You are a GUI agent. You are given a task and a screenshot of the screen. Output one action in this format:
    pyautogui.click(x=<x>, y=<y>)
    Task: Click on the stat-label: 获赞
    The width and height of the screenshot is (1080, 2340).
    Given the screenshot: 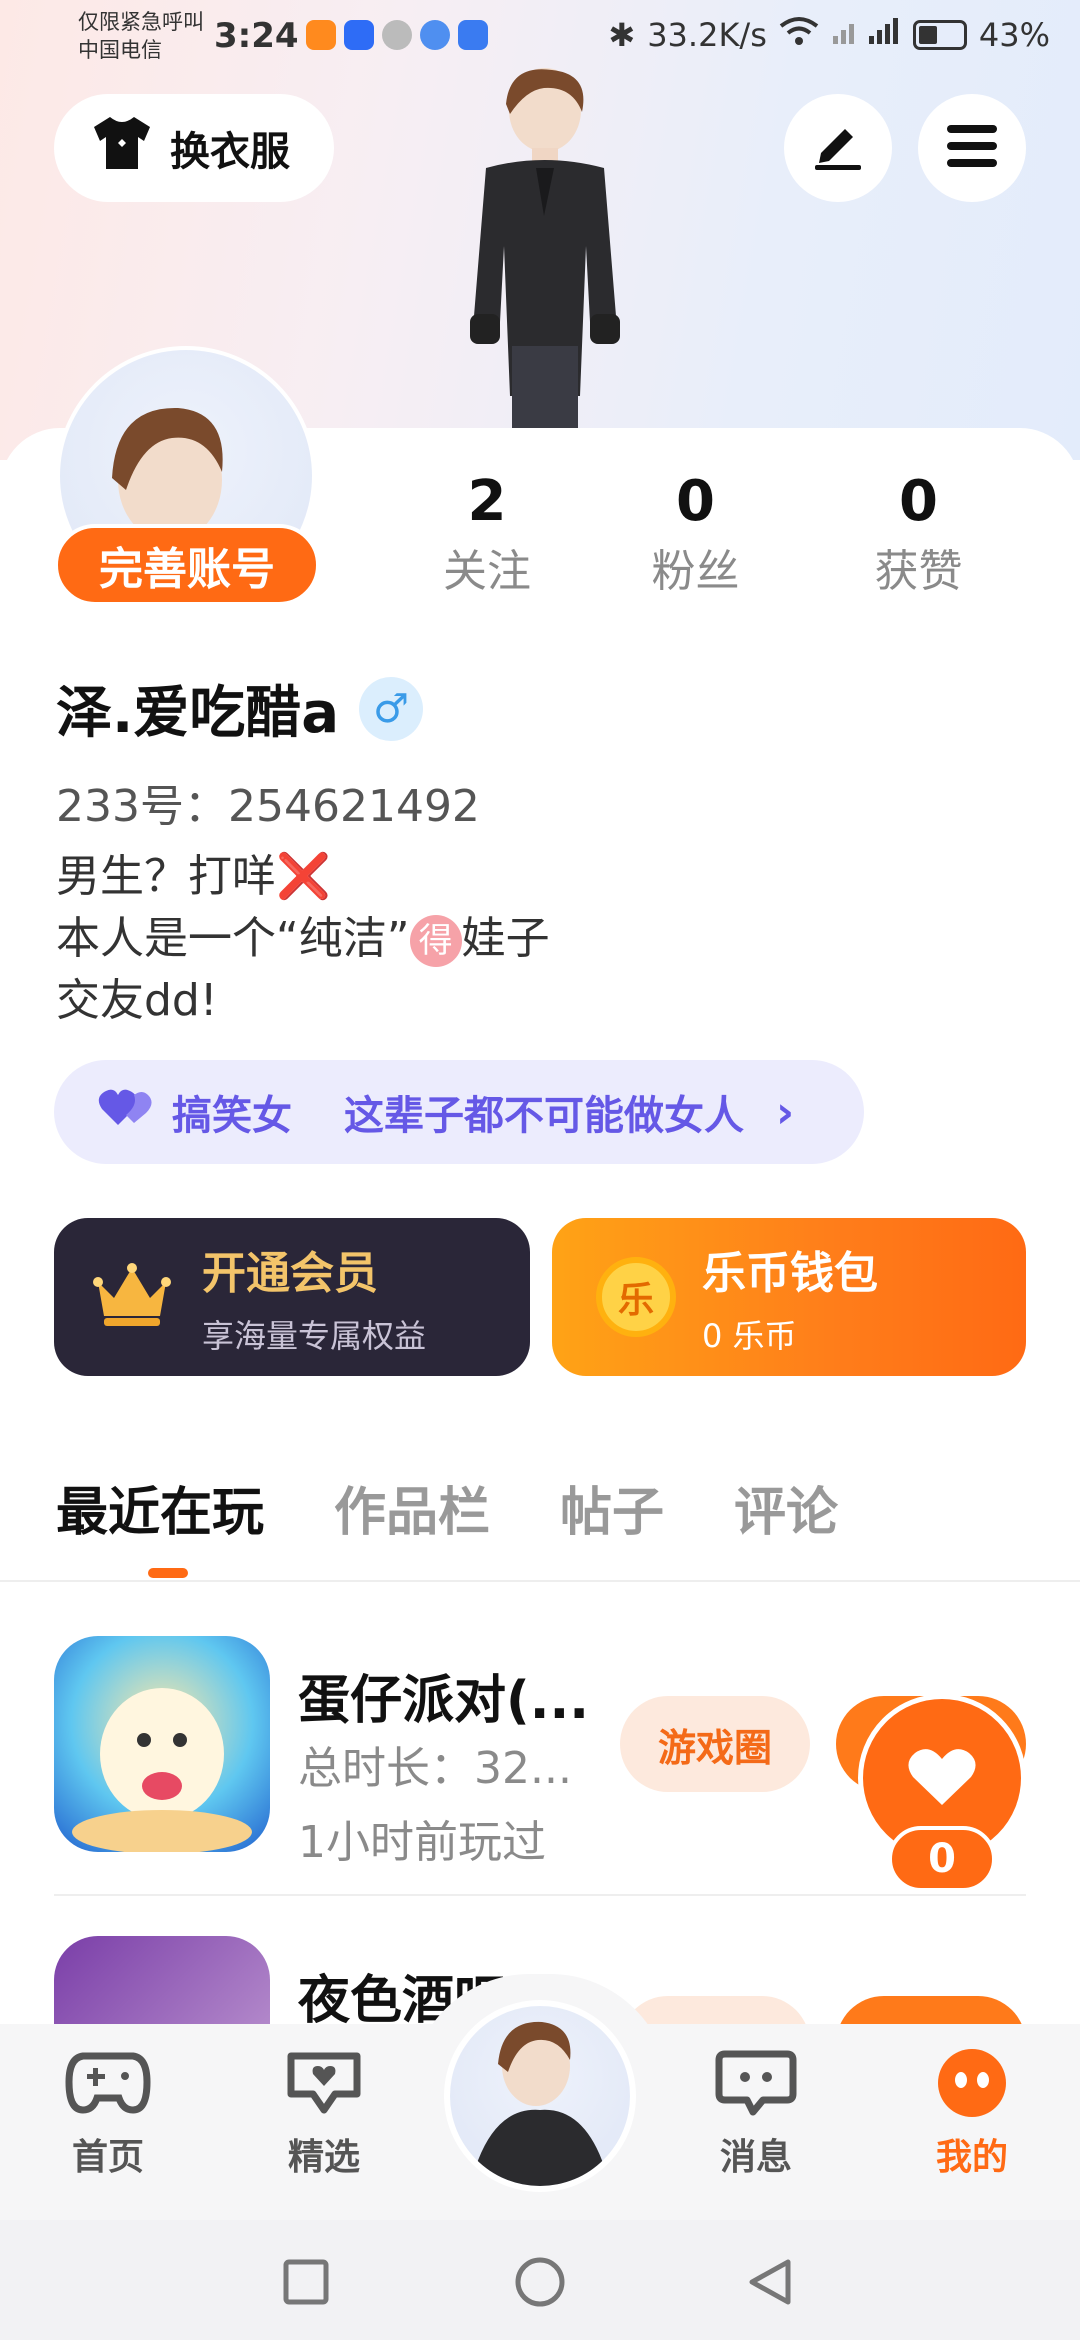 What is the action you would take?
    pyautogui.click(x=918, y=571)
    